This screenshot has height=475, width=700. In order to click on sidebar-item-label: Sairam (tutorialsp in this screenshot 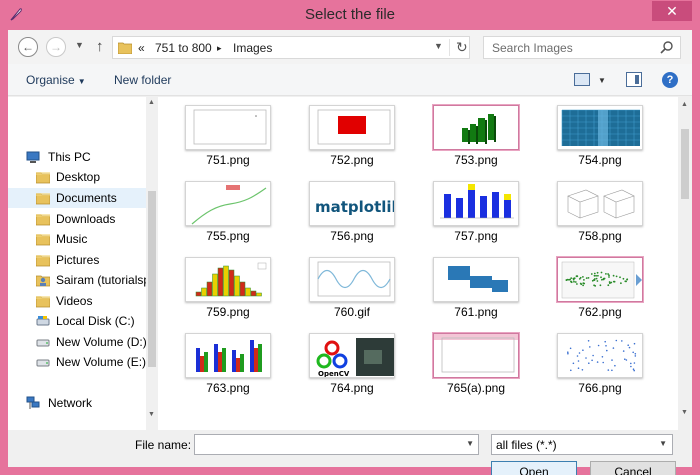, I will do `click(102, 280)`.